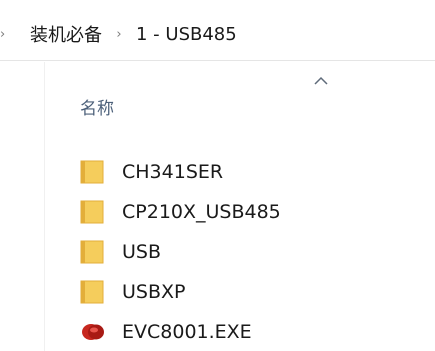  Describe the element at coordinates (97, 106) in the screenshot. I see `column-header-name: 名称` at that location.